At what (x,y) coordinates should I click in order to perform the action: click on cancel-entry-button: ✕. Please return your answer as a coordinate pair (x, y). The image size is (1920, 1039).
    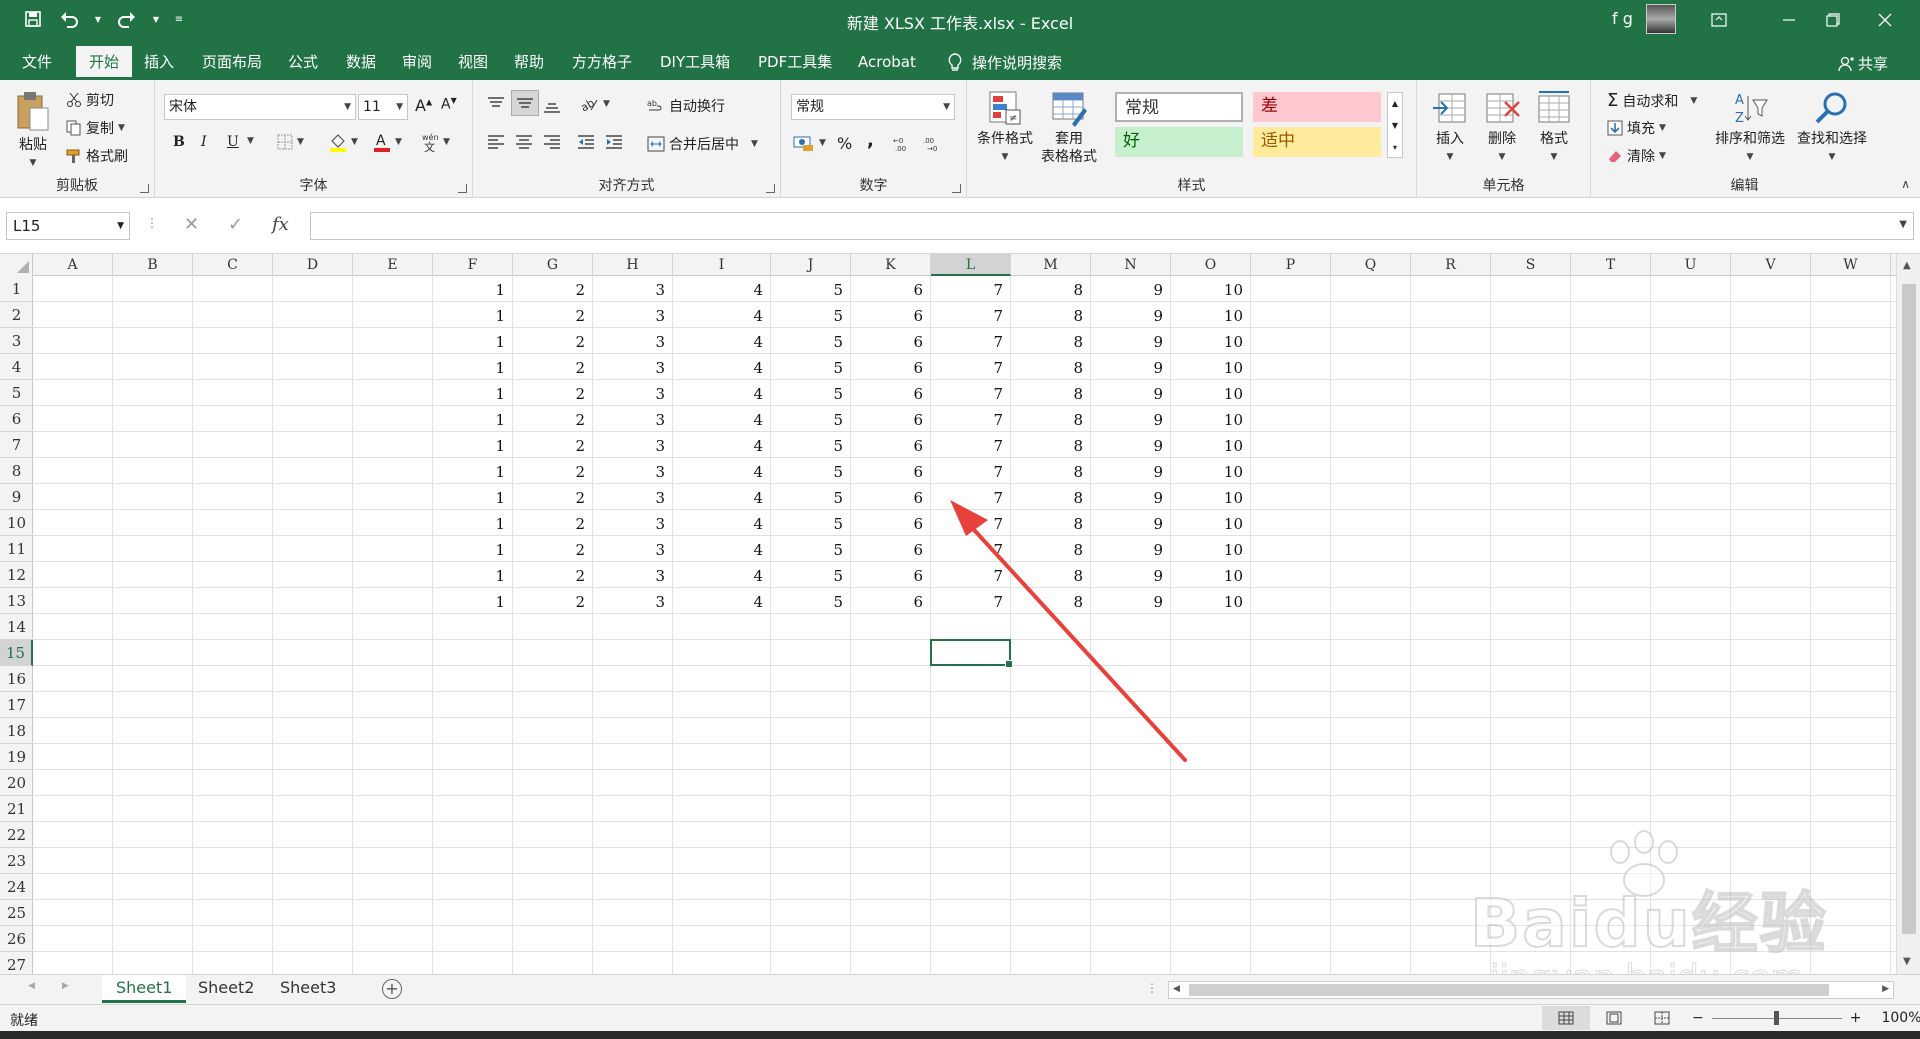
    Looking at the image, I should click on (191, 224).